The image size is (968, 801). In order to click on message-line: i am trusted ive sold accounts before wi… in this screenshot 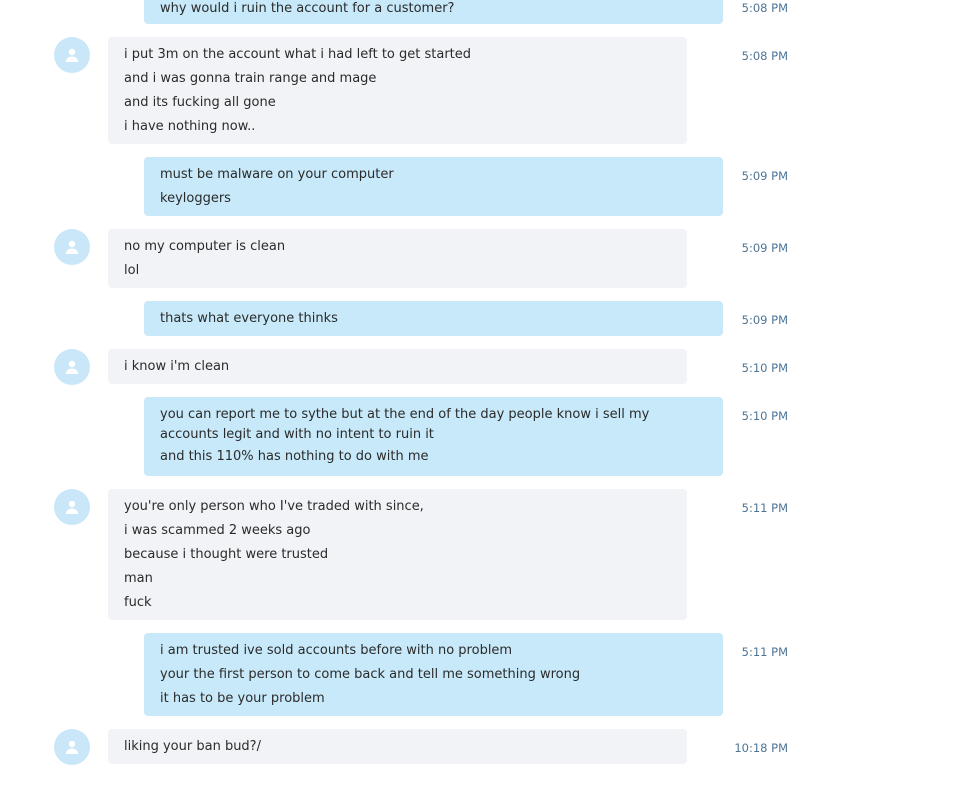, I will do `click(336, 650)`.